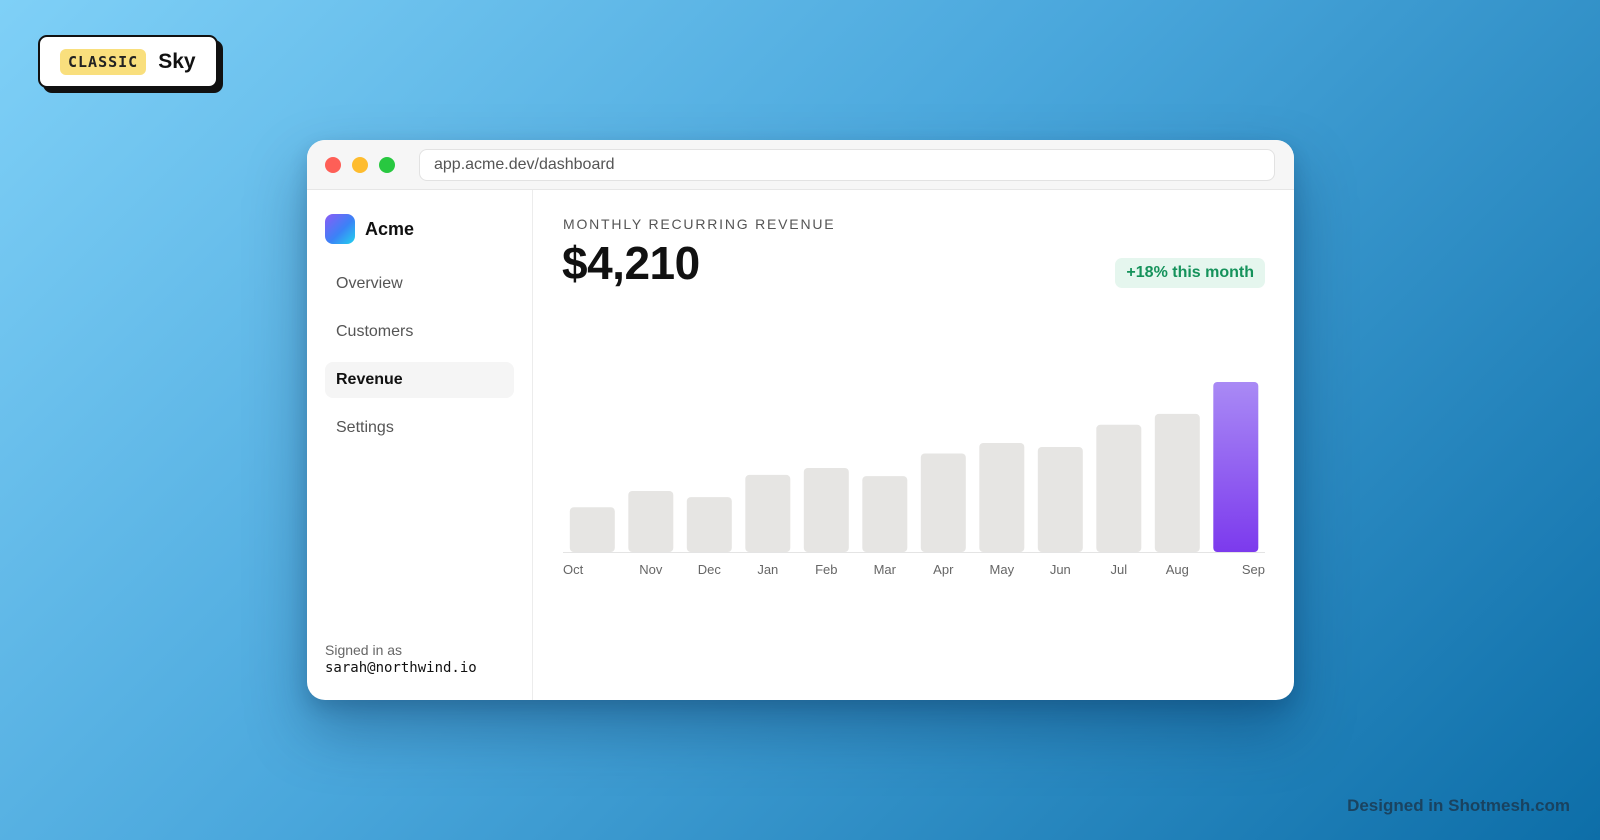  Describe the element at coordinates (103, 61) in the screenshot. I see `theme-tag: CLASSIC` at that location.